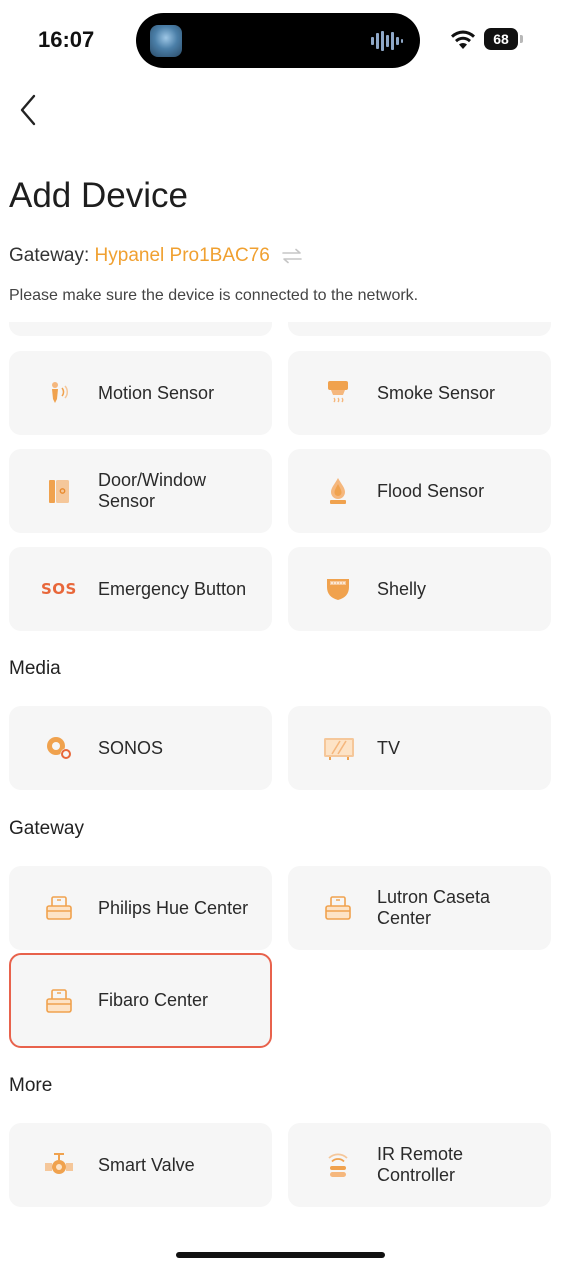 This screenshot has width=570, height=1262. I want to click on dynamic-island, so click(278, 40).